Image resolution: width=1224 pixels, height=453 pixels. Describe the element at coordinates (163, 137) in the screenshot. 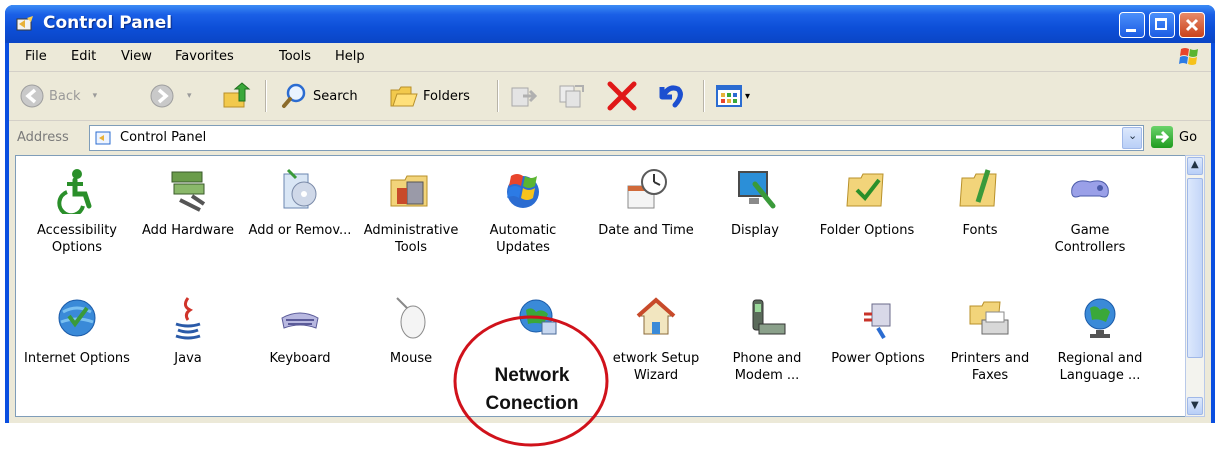

I see `address-value: Control Panel` at that location.